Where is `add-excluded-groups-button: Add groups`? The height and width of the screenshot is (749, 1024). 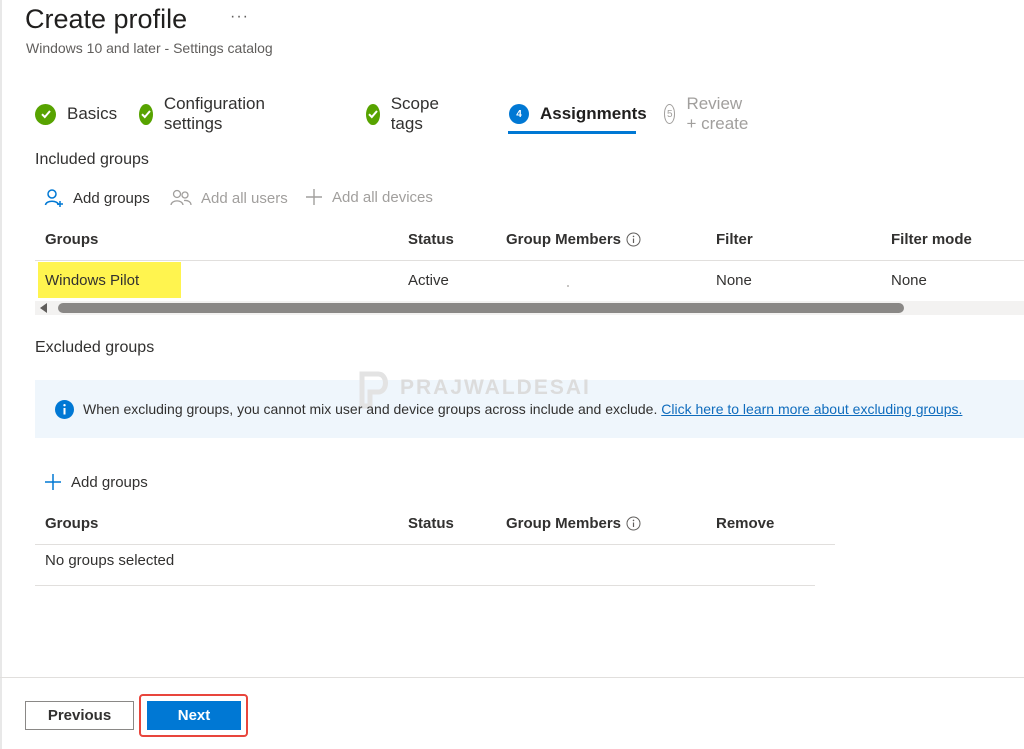
add-excluded-groups-button: Add groups is located at coordinates (96, 482).